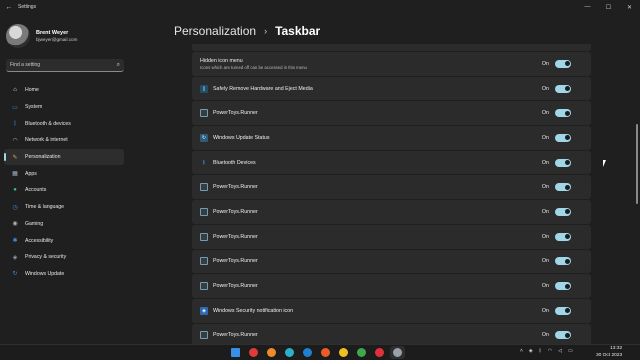 The image size is (640, 360). I want to click on taskbar: ˄ ◈ ᛒ ◠ ◁ ▭ 13:32 30 Oct 2023, so click(320, 352).